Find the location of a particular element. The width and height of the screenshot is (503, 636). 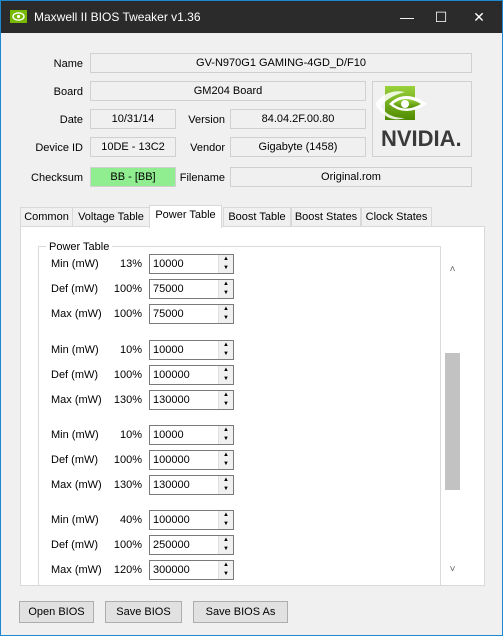

save-bios-button: Save BIOS is located at coordinates (143, 612).